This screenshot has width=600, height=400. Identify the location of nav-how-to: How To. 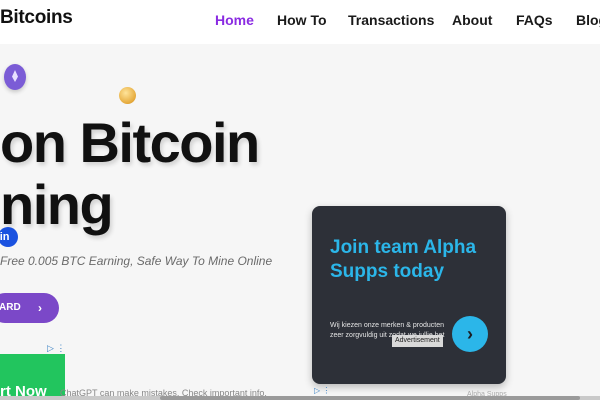
(302, 20).